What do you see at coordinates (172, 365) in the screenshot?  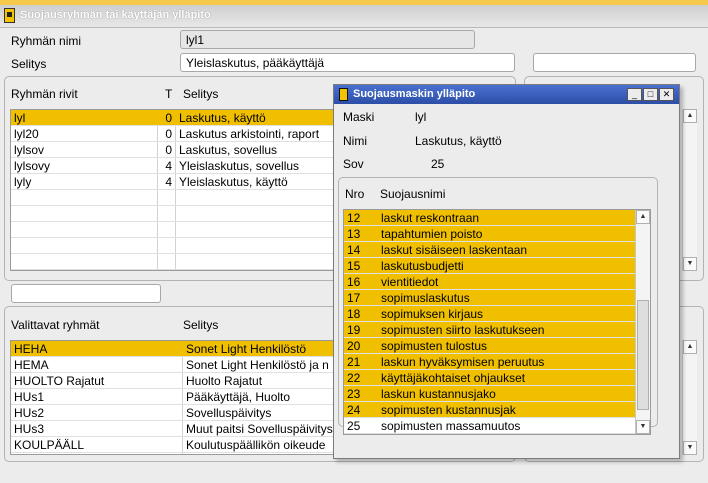 I see `table-row: HEMA Sonet Light Henkilöstö ja n` at bounding box center [172, 365].